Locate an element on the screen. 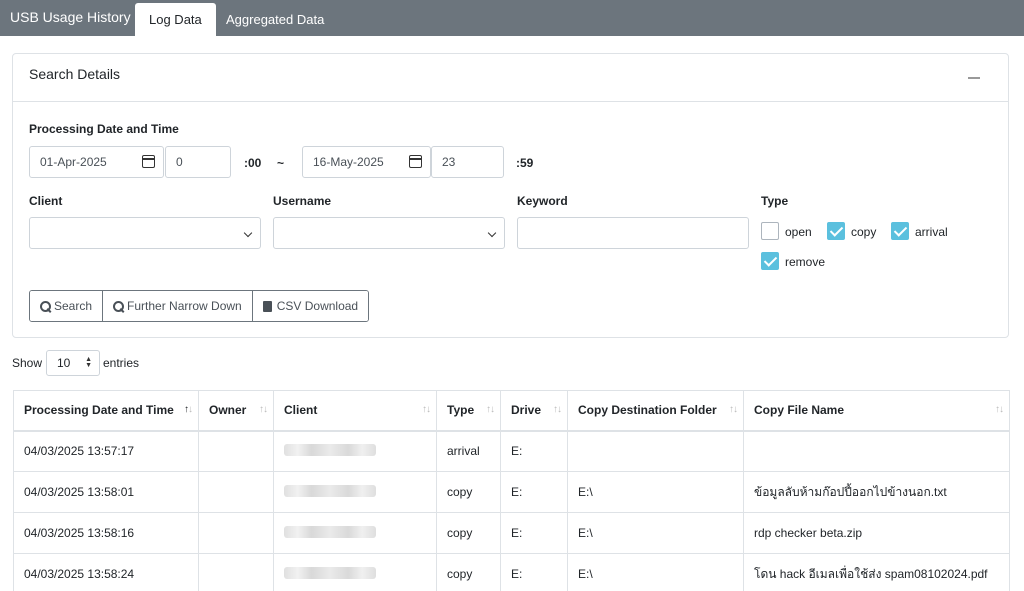 The image size is (1024, 591). from-hour-input: 0 is located at coordinates (198, 162).